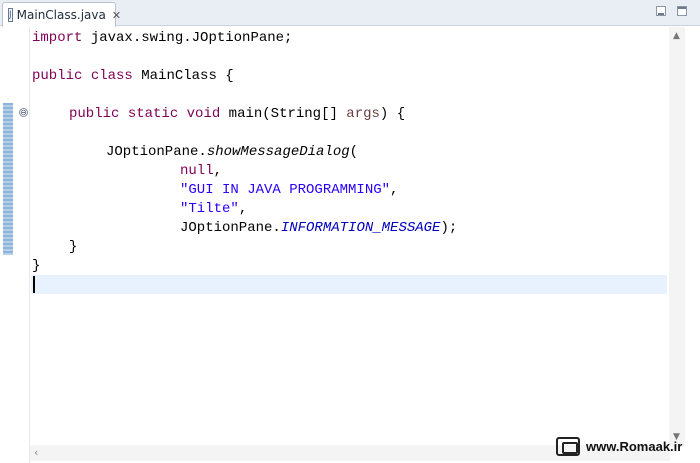 This screenshot has width=700, height=463. What do you see at coordinates (283, 114) in the screenshot?
I see `code-text-segment: main(String[]` at bounding box center [283, 114].